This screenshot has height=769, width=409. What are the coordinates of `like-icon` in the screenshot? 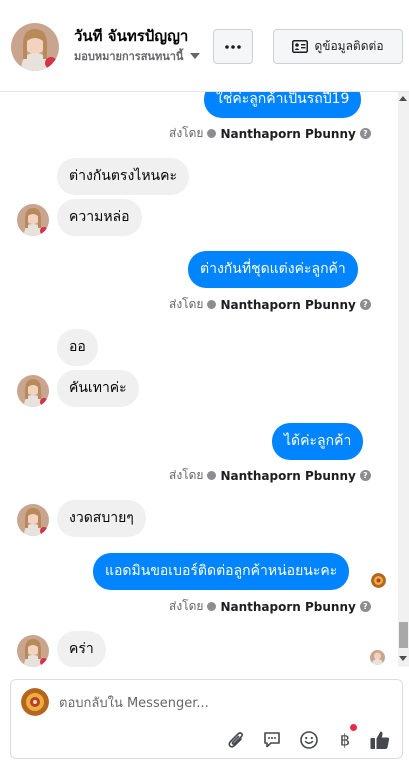 It's located at (380, 740).